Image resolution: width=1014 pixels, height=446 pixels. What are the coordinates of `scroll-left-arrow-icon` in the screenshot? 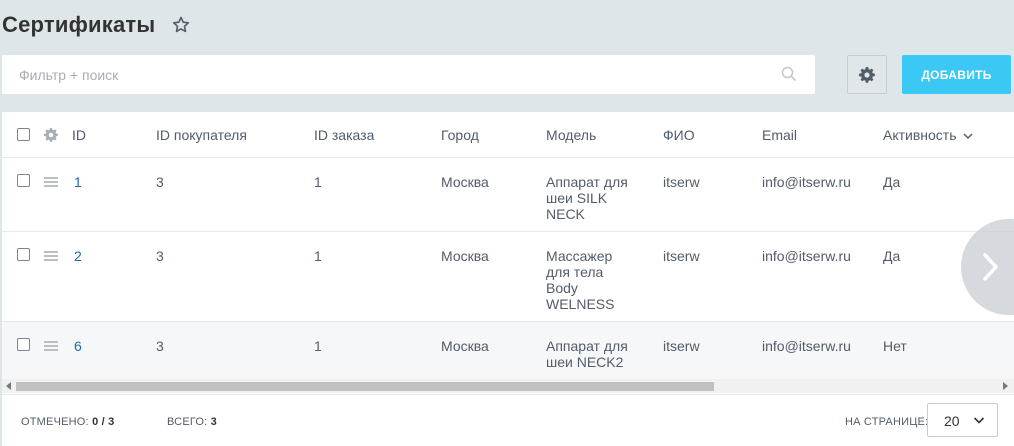 It's located at (8, 386).